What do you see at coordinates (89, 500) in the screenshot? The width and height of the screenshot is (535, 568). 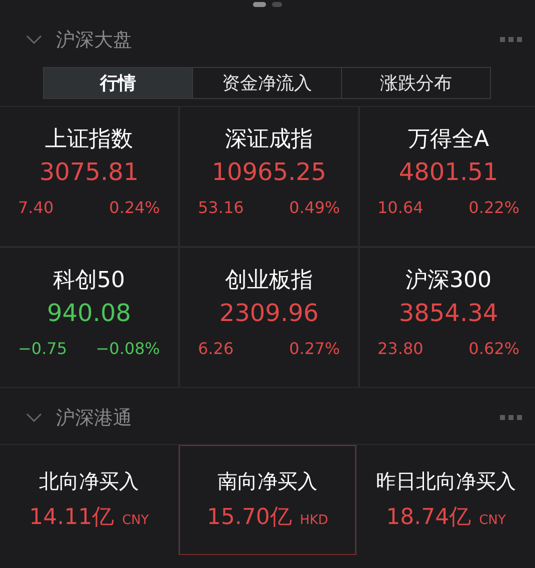 I see `flow-card: 北向净买入 14.11亿 CNY` at bounding box center [89, 500].